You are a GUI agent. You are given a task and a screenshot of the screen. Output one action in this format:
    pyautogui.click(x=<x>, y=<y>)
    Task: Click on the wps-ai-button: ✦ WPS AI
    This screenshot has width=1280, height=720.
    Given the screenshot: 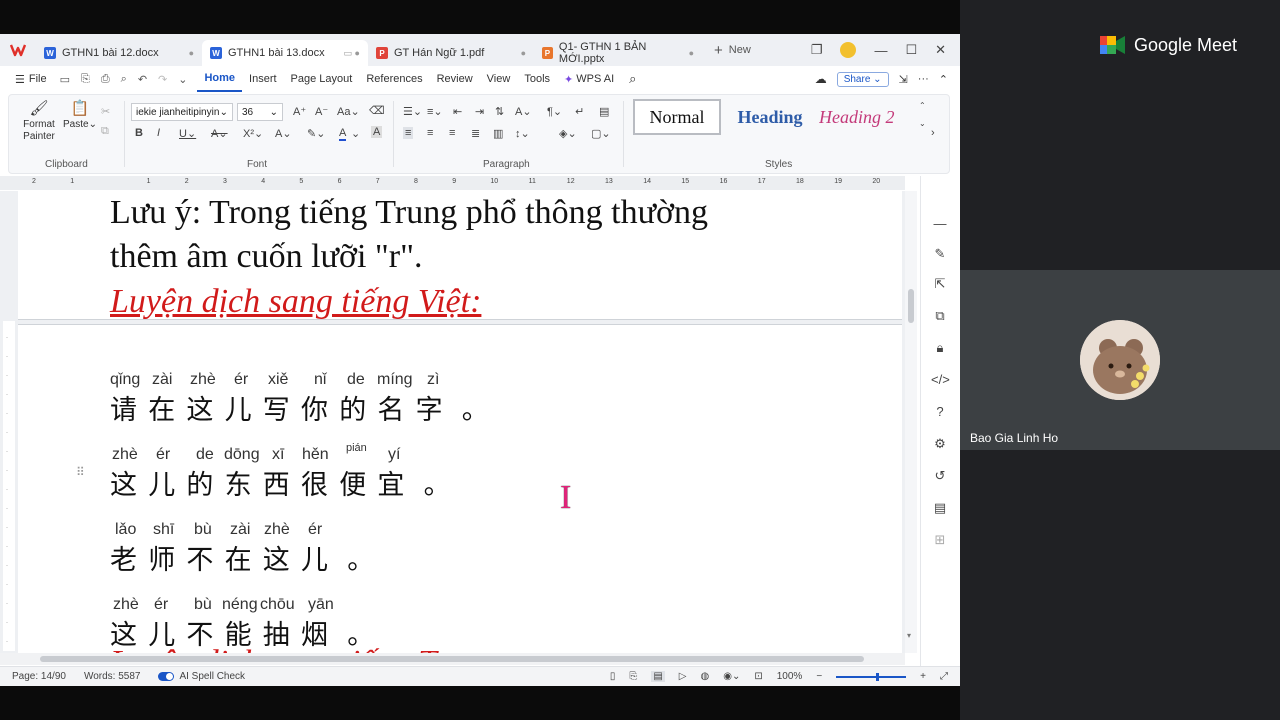 What is the action you would take?
    pyautogui.click(x=589, y=79)
    